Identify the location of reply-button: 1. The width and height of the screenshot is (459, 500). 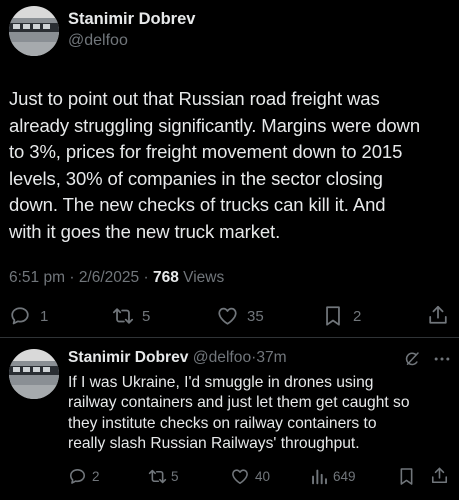
(28, 316).